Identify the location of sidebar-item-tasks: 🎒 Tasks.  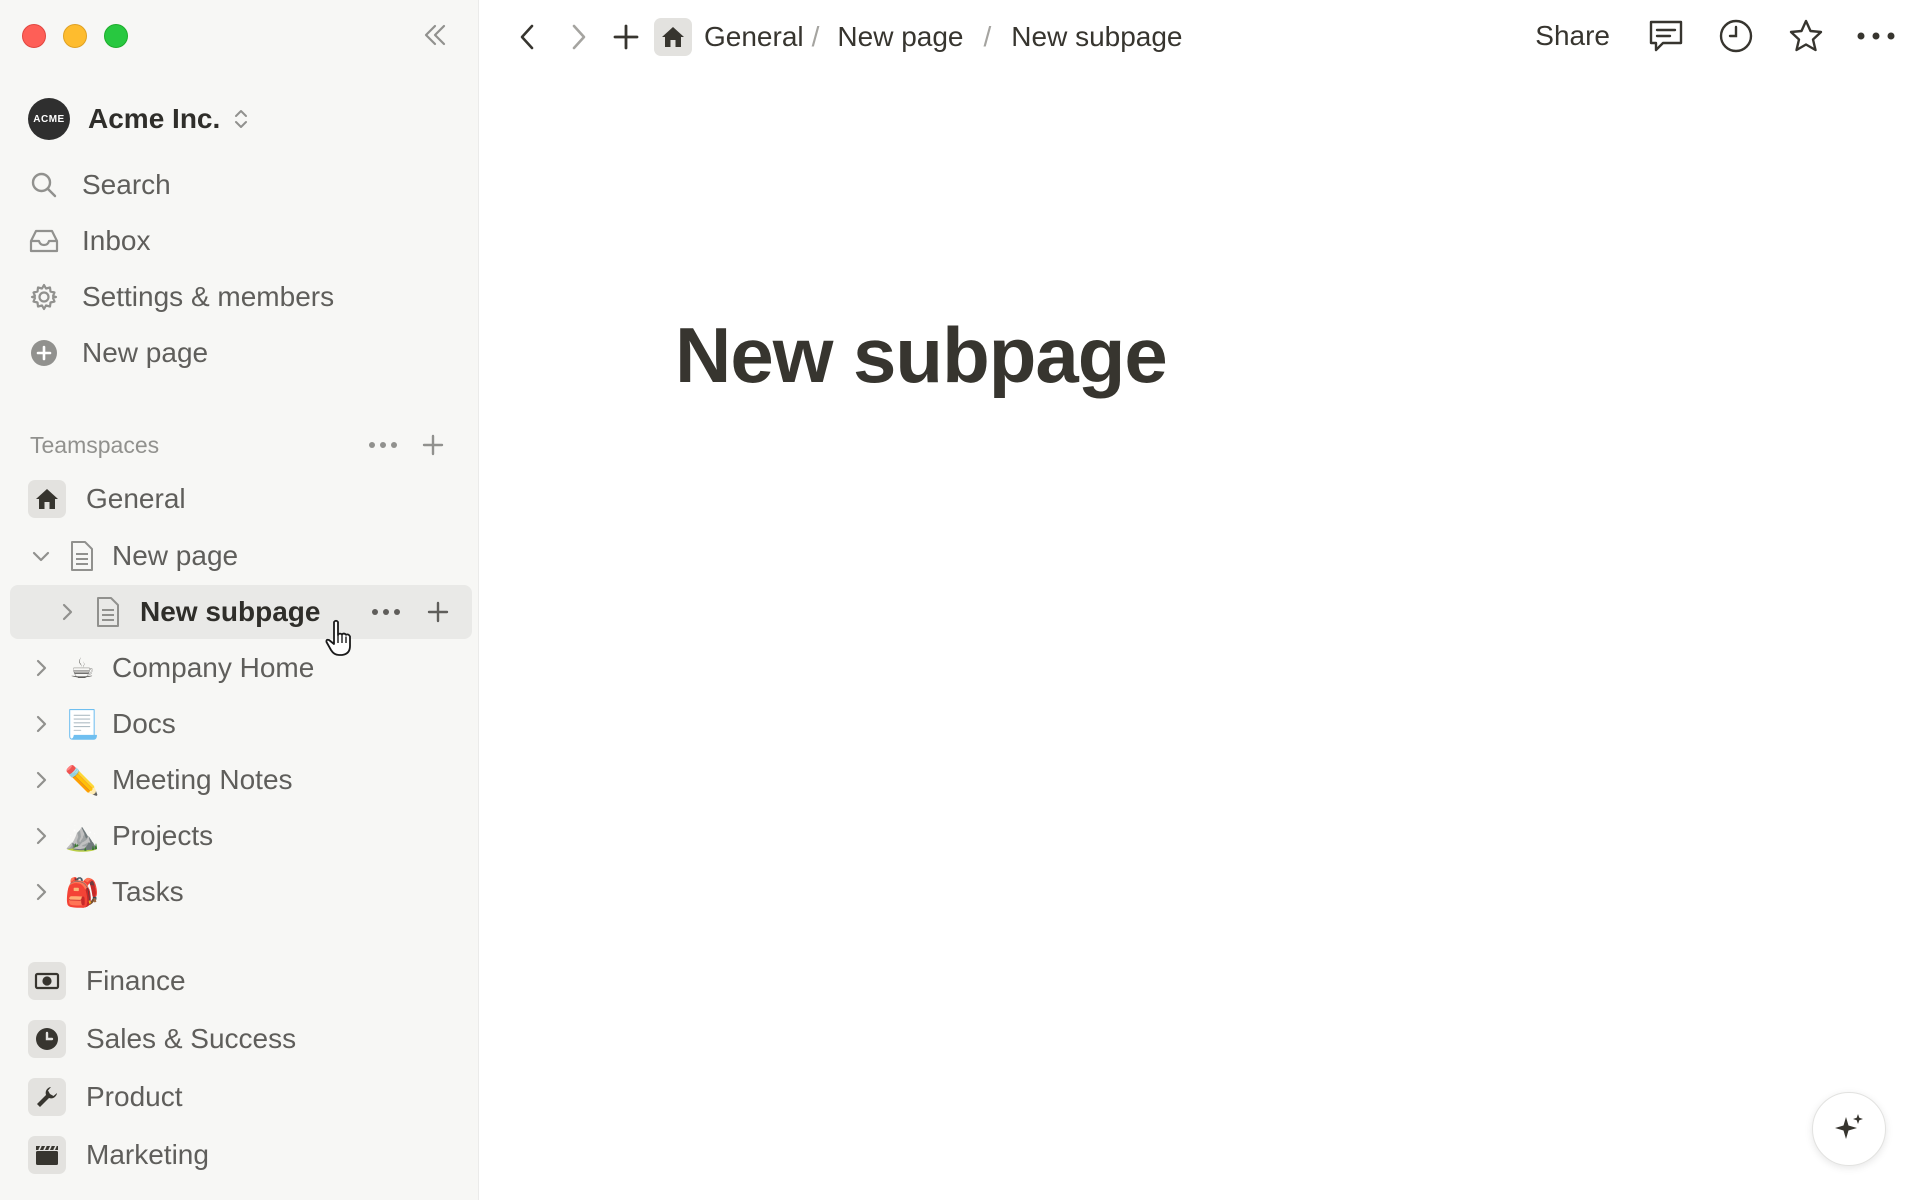
(250, 892).